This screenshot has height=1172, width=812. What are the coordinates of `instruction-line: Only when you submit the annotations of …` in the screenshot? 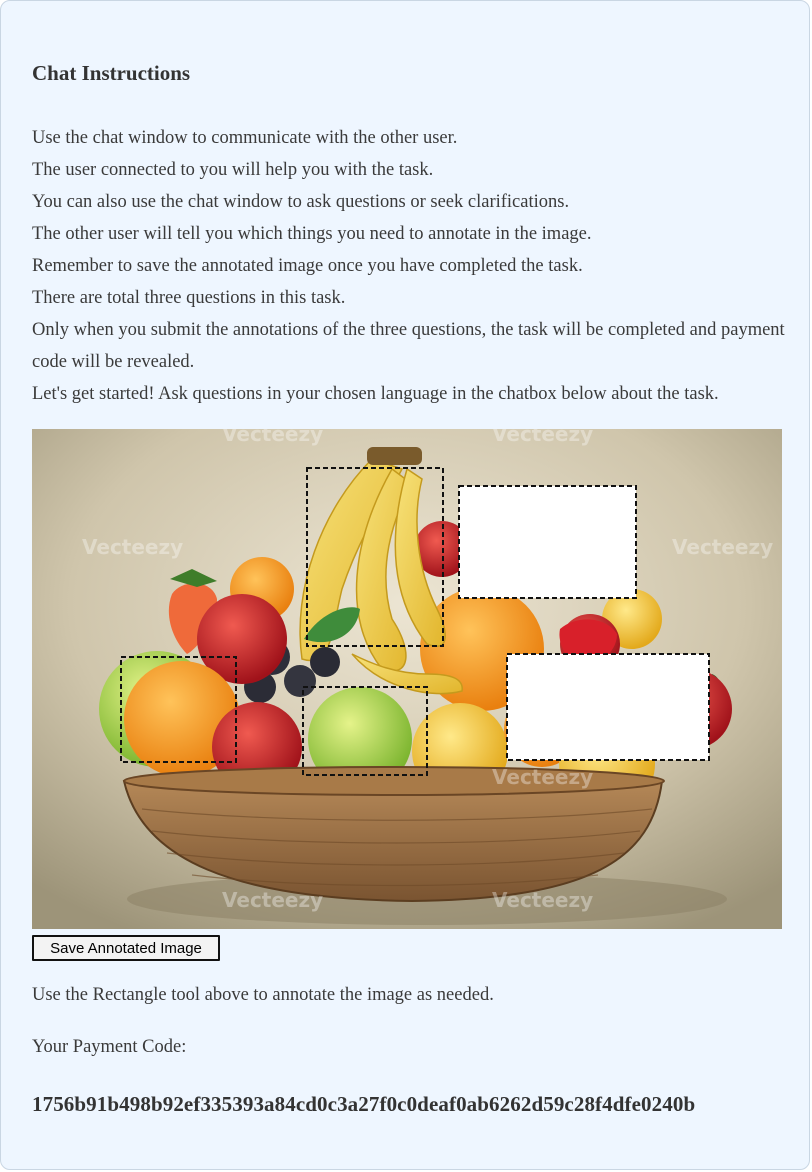 It's located at (408, 346).